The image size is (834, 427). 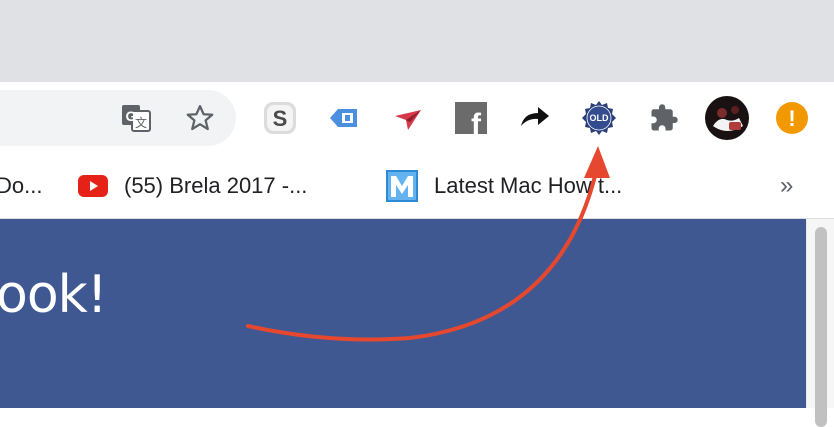 I want to click on facebook-letter: f, so click(x=476, y=121).